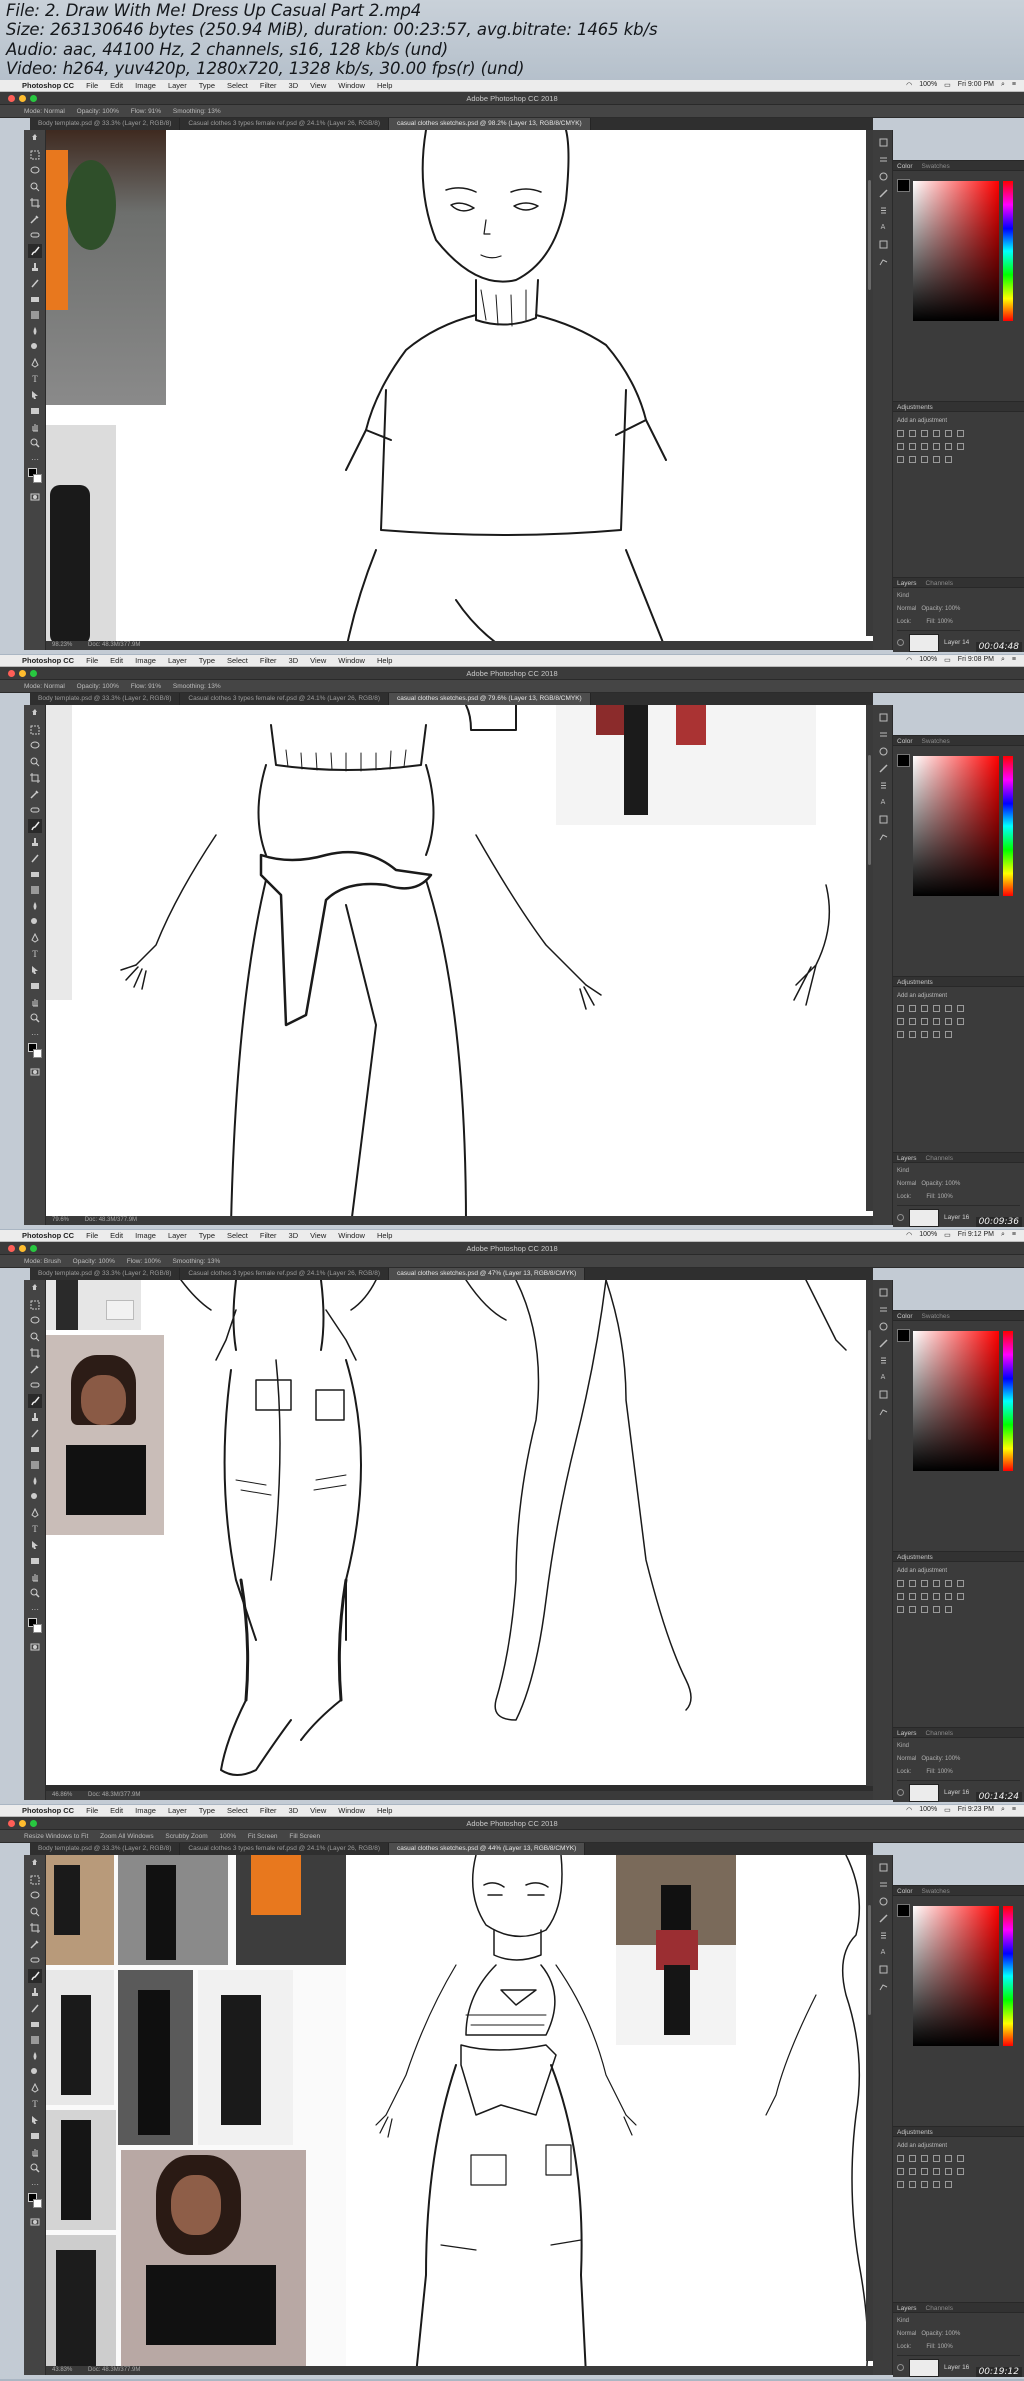 This screenshot has width=1024, height=2381. Describe the element at coordinates (906, 2334) in the screenshot. I see `blend-mode-select: Normal` at that location.